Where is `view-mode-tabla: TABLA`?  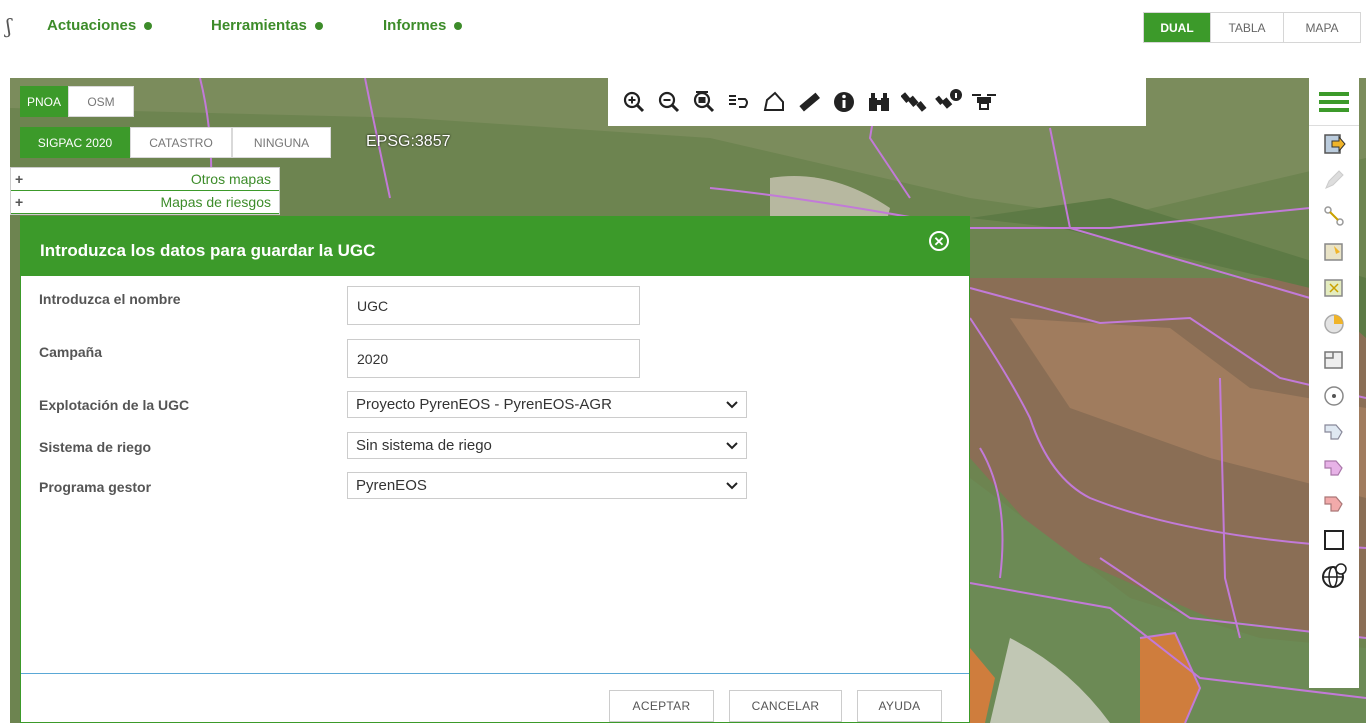 view-mode-tabla: TABLA is located at coordinates (1247, 27).